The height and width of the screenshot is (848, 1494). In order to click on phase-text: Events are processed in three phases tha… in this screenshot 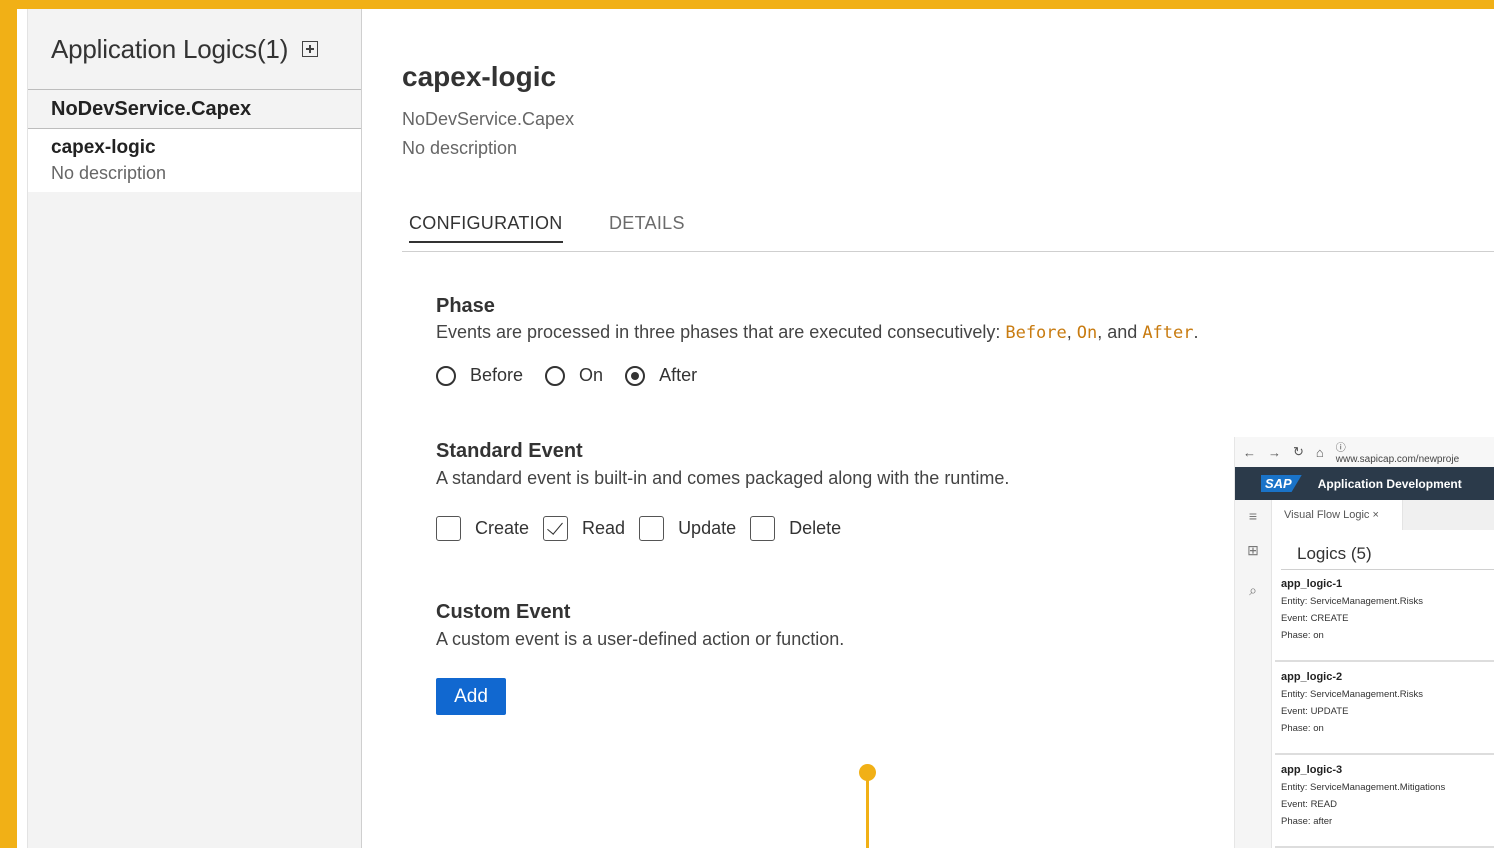, I will do `click(721, 332)`.